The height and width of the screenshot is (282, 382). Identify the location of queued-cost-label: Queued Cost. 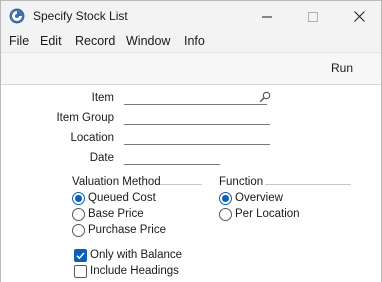
(122, 198).